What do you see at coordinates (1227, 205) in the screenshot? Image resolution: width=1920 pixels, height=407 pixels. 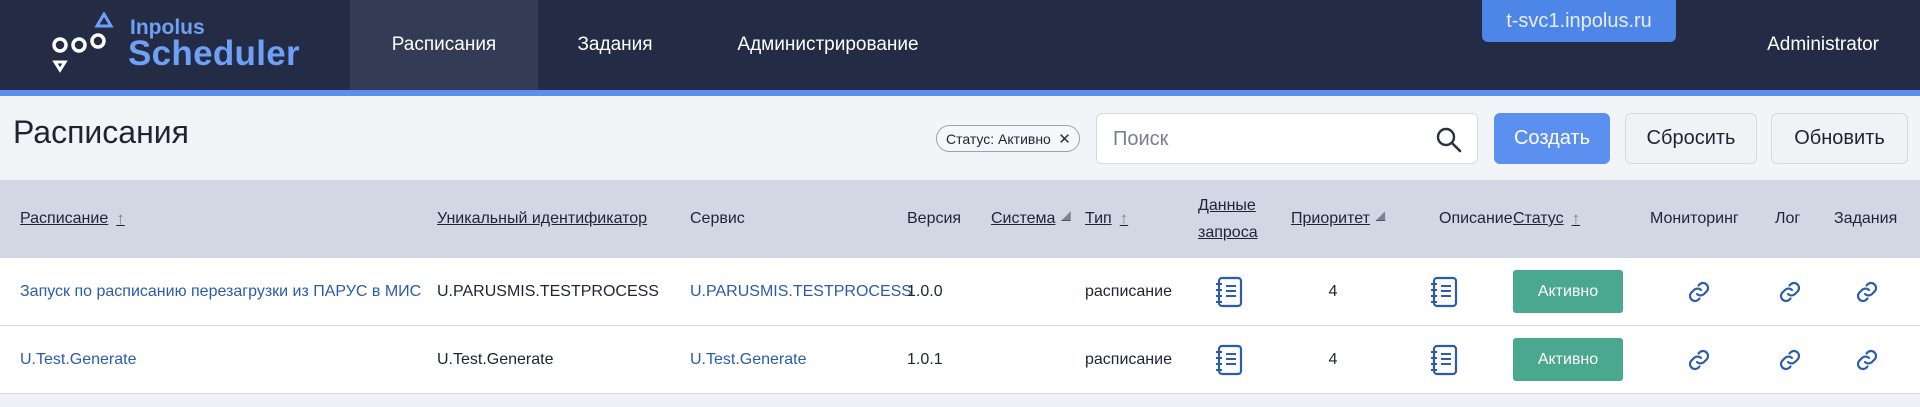 I see `header-request-line1: Данные` at bounding box center [1227, 205].